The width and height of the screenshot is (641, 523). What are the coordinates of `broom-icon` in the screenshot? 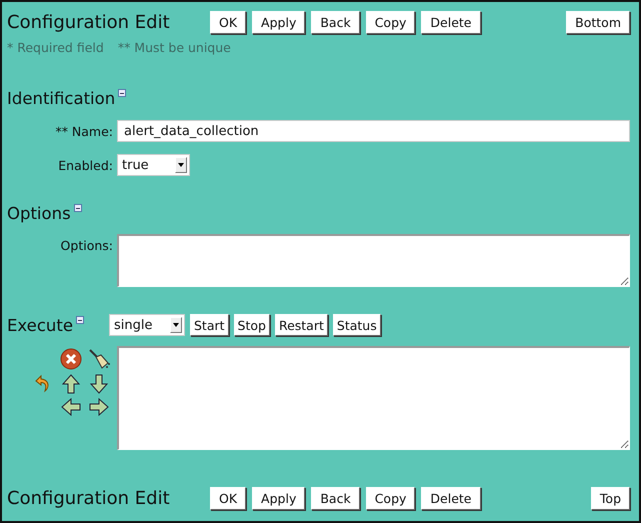 It's located at (99, 359).